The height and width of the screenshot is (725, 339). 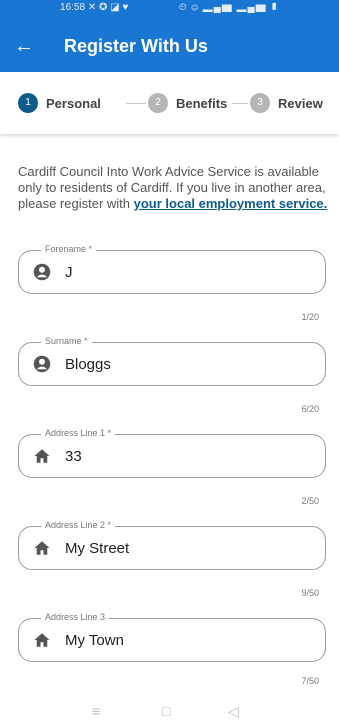 I want to click on address-line-1-field: Address Line 1 *, so click(x=172, y=453).